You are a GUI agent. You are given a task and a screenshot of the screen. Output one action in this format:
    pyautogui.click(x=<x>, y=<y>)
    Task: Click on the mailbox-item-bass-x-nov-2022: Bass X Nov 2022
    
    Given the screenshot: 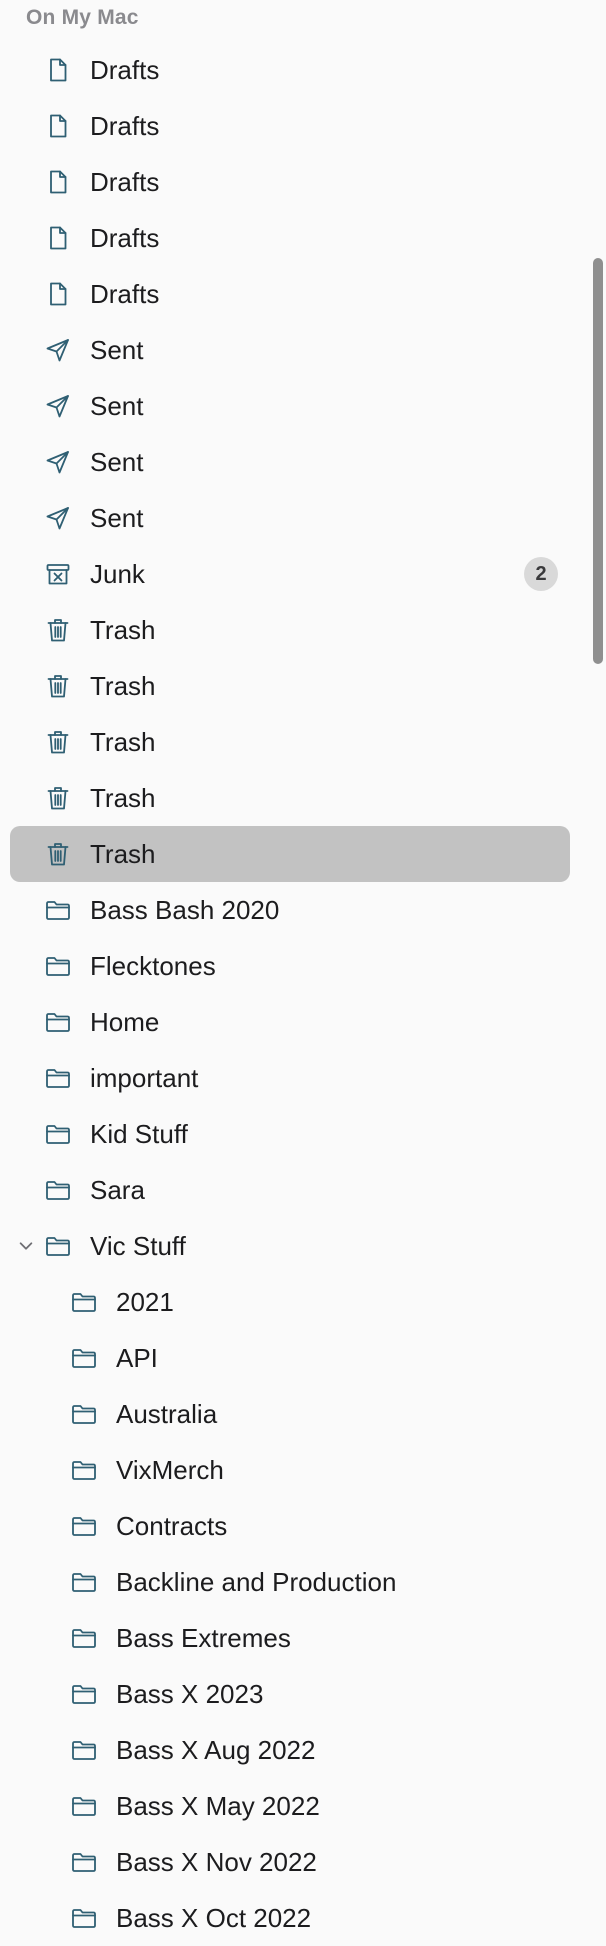 What is the action you would take?
    pyautogui.click(x=290, y=1862)
    